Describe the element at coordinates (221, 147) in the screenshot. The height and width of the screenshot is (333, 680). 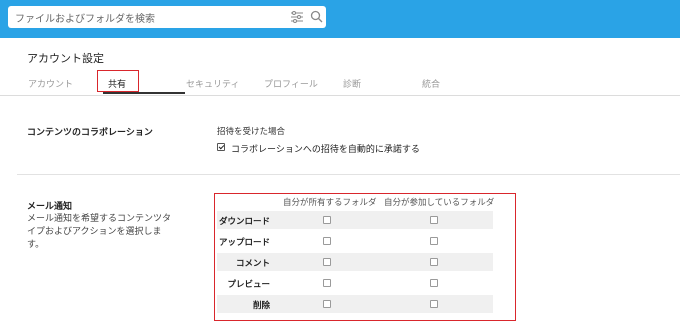
I see `auto-accept-checkbox` at that location.